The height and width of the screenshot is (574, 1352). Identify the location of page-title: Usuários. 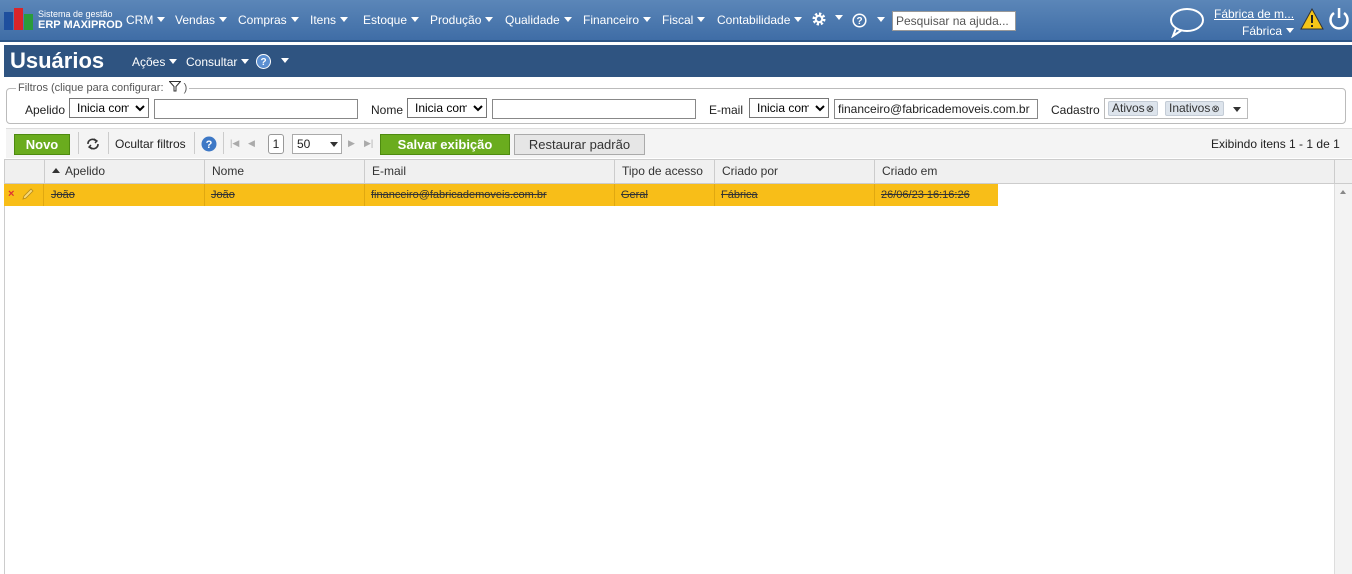
(57, 60).